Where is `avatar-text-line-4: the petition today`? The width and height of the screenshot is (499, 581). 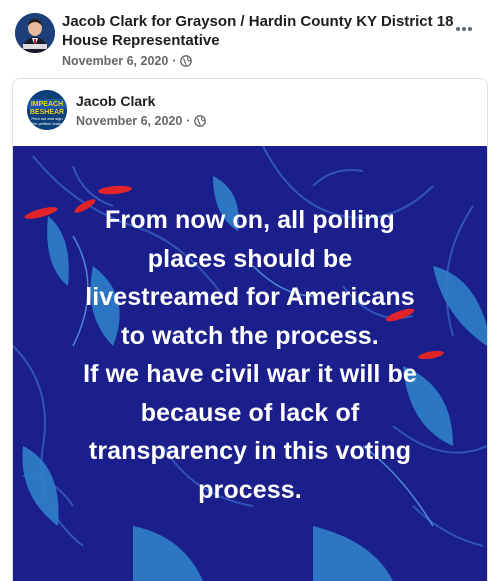 avatar-text-line-4: the petition today is located at coordinates (47, 123).